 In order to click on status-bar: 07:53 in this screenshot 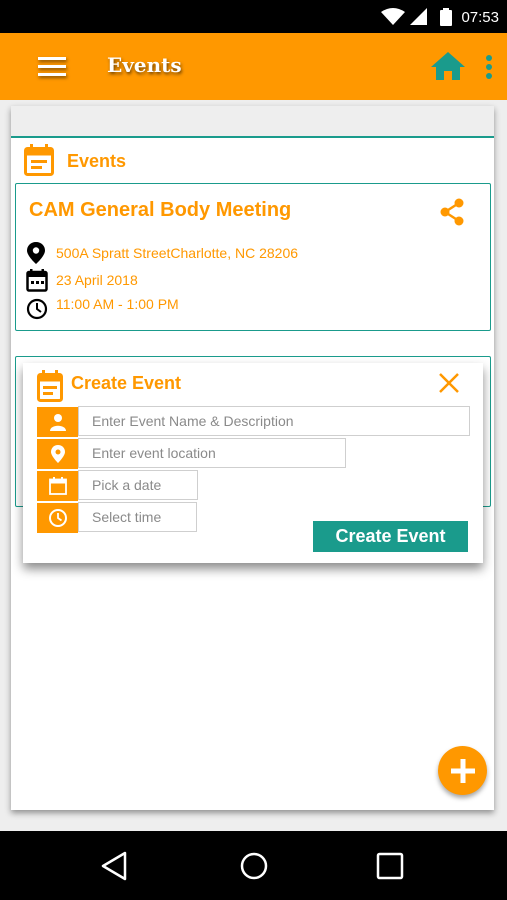, I will do `click(253, 16)`.